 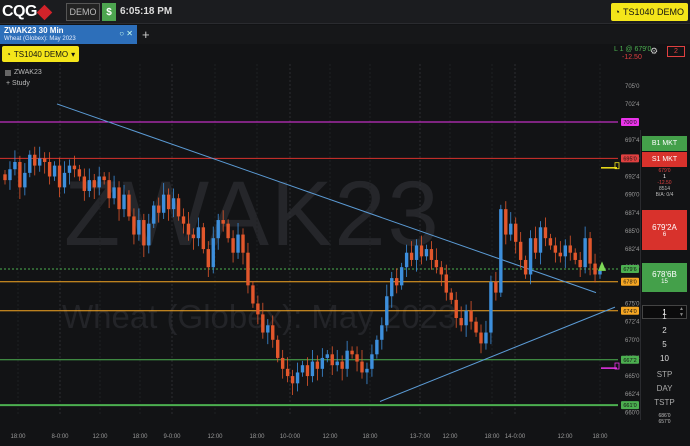 What do you see at coordinates (257, 437) in the screenshot?
I see `x-tick-label: 18:00` at bounding box center [257, 437].